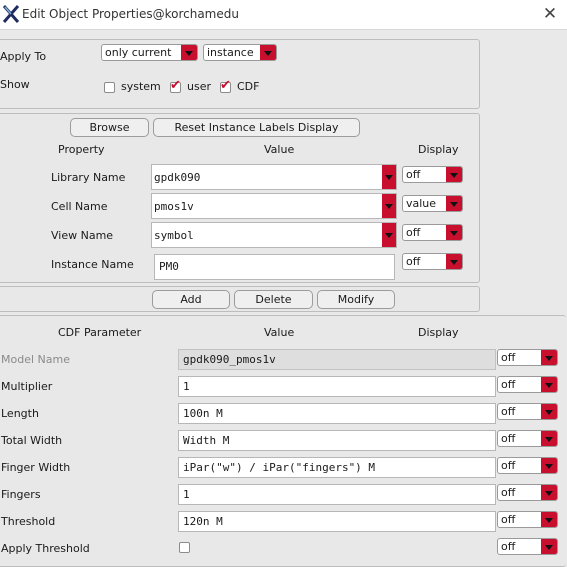 Image resolution: width=567 pixels, height=567 pixels. I want to click on show-system-checkbox, so click(109, 87).